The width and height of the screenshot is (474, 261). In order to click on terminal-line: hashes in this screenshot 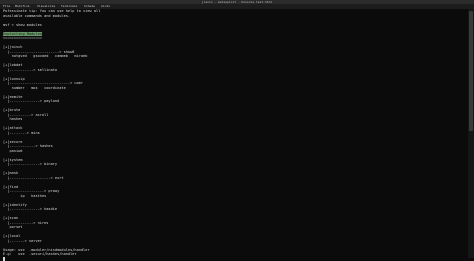, I will do `click(12, 119)`.